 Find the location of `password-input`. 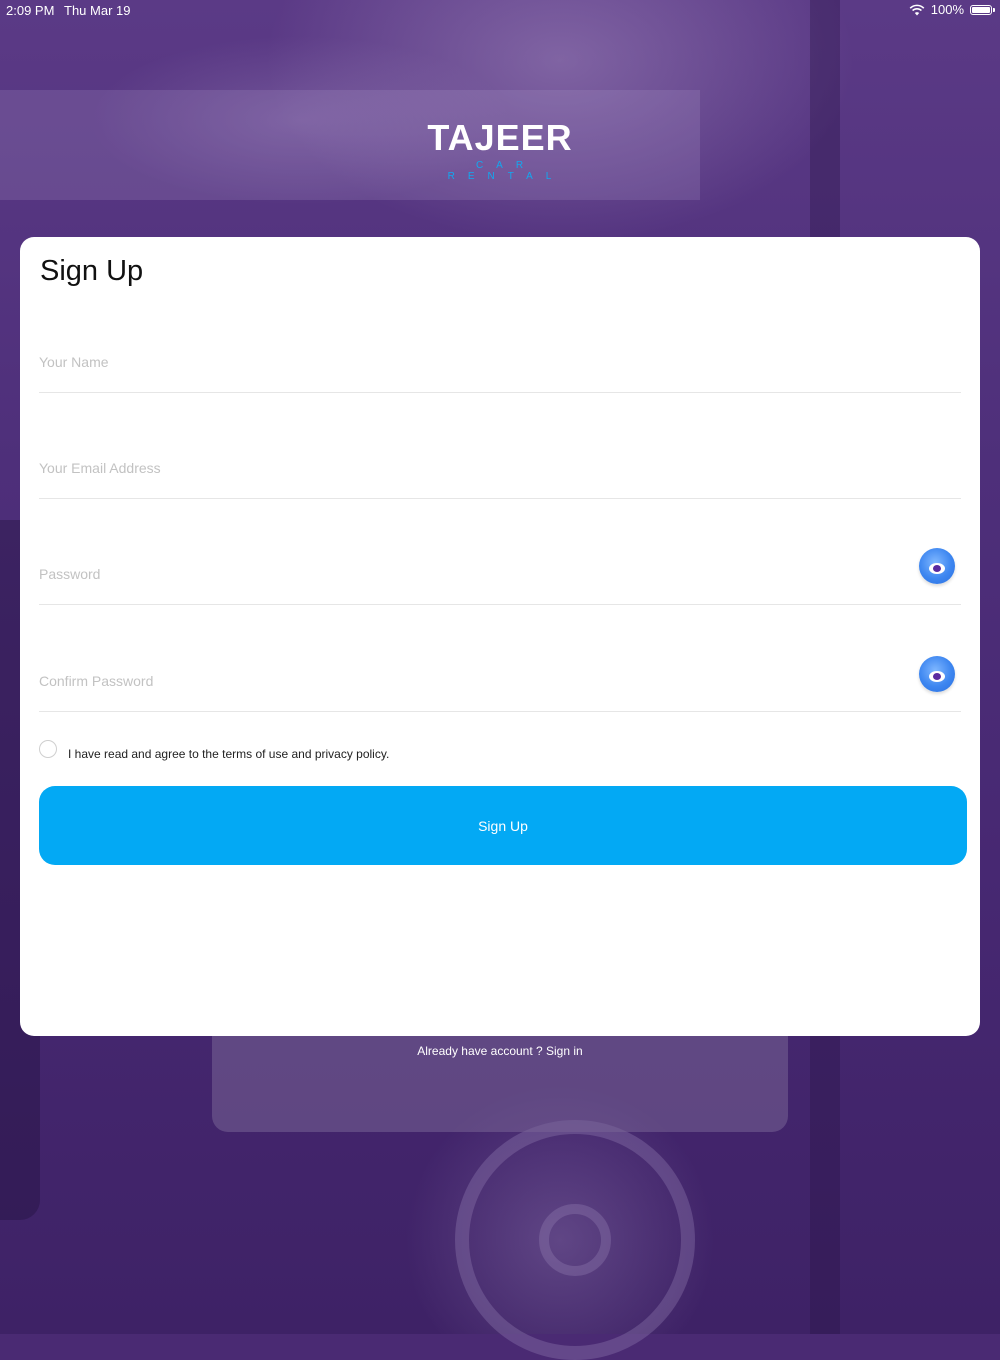

password-input is located at coordinates (469, 574).